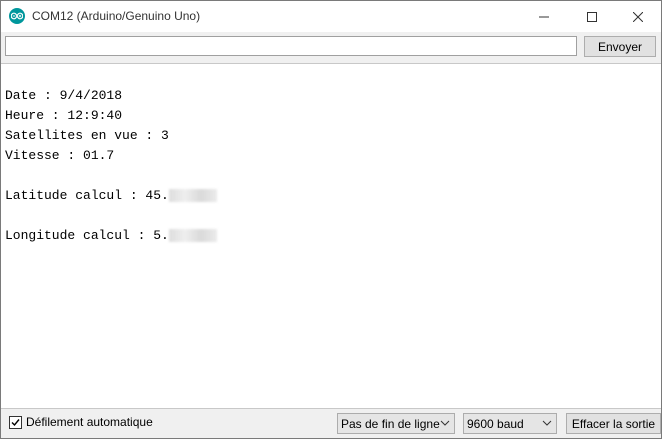  Describe the element at coordinates (87, 135) in the screenshot. I see `output-line: Satellites en vue : 3` at that location.